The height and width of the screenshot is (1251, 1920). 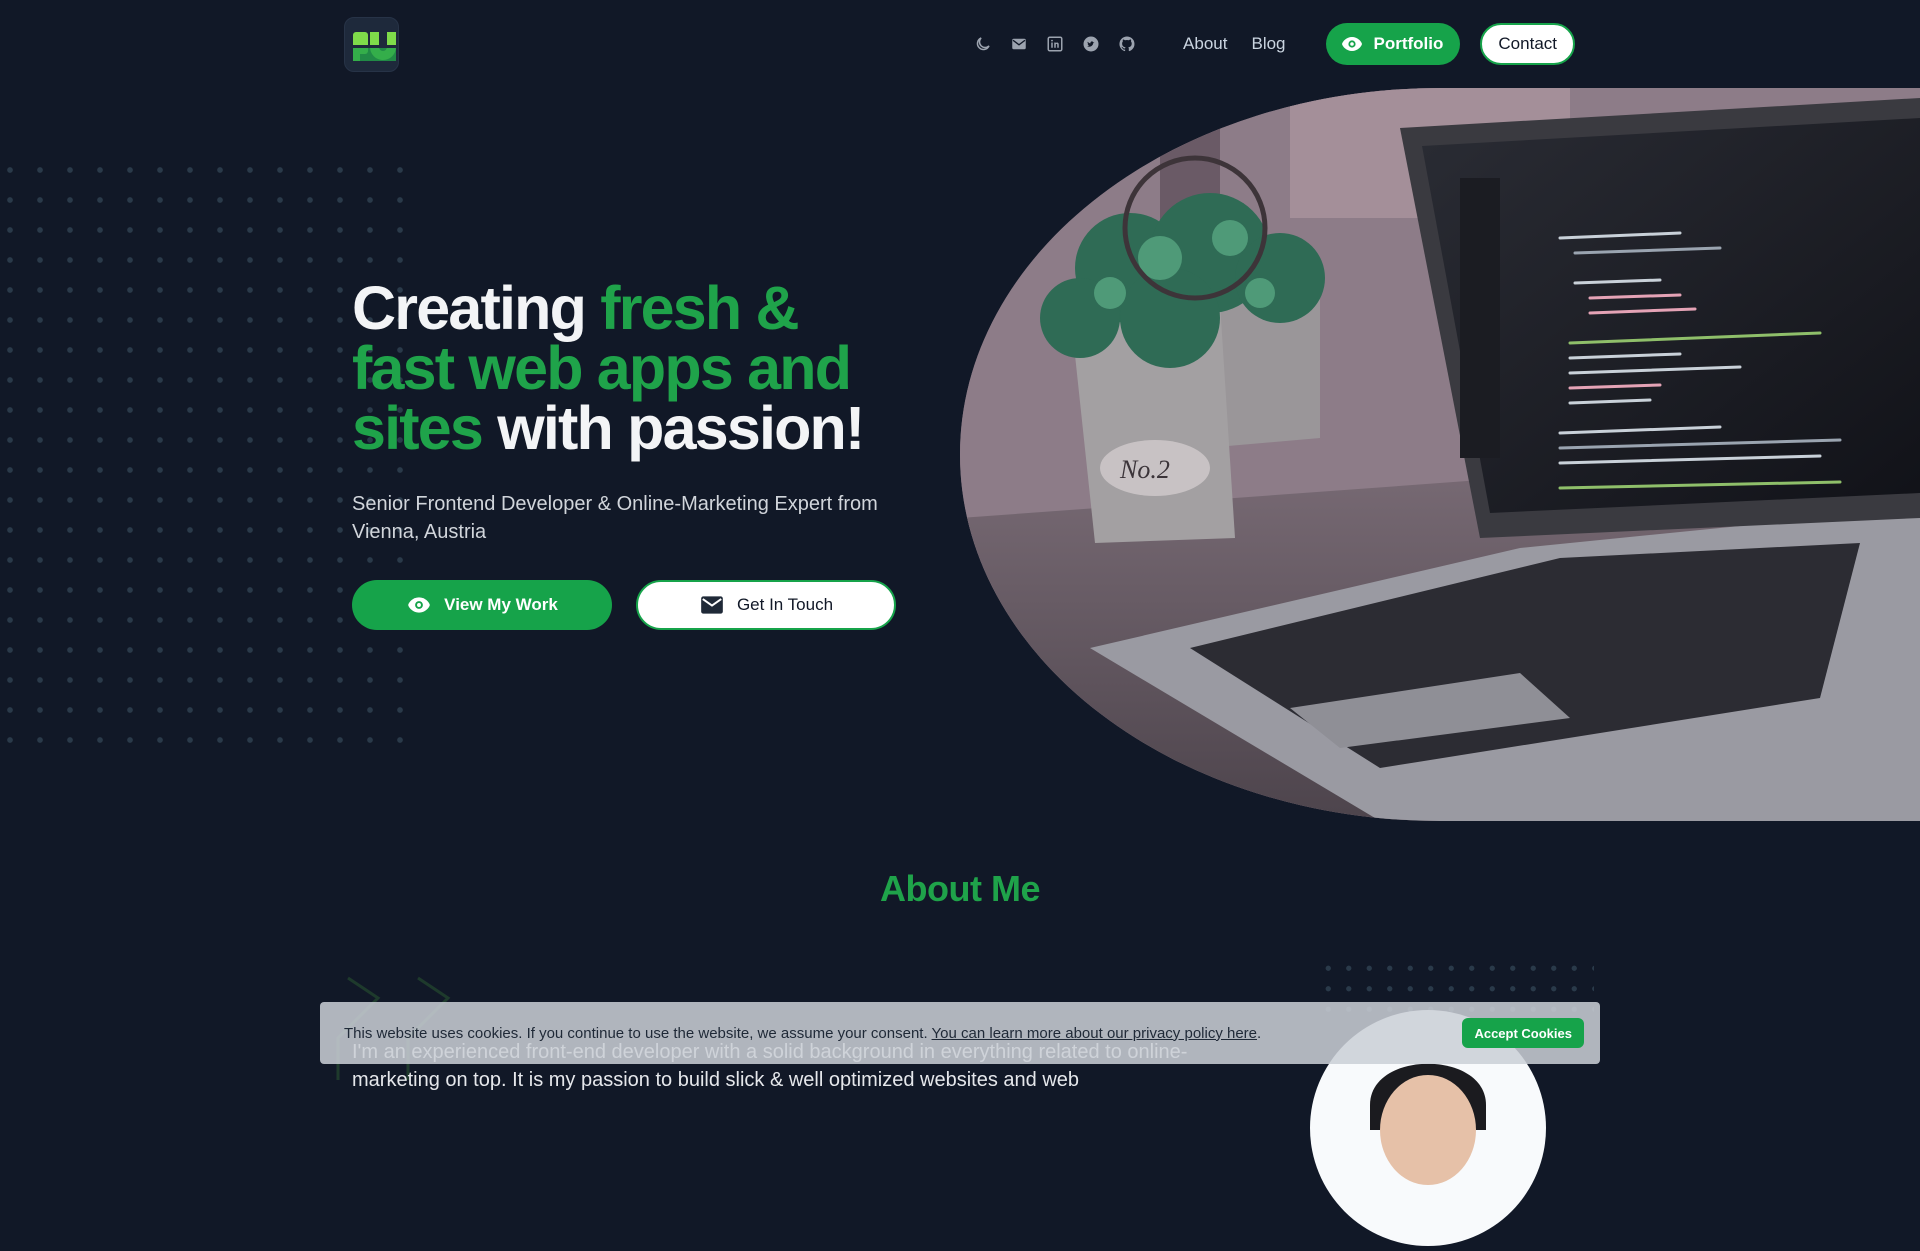 I want to click on accept-cookies-button: Accept Cookies, so click(x=1523, y=1033).